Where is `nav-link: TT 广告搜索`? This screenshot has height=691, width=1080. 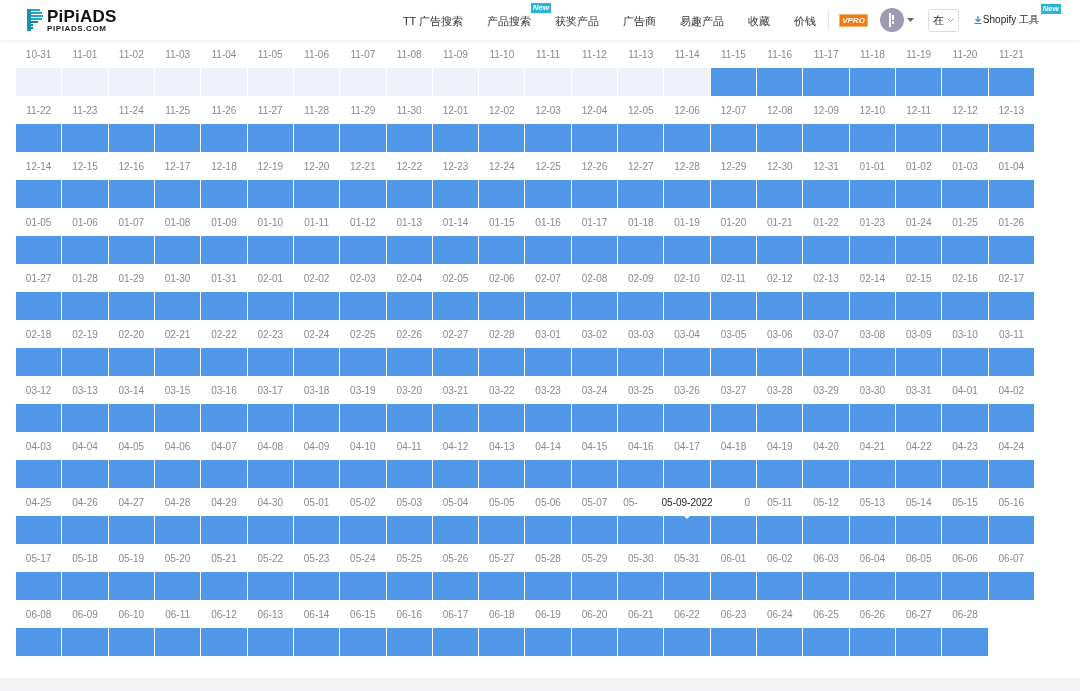
nav-link: TT 广告搜索 is located at coordinates (433, 21).